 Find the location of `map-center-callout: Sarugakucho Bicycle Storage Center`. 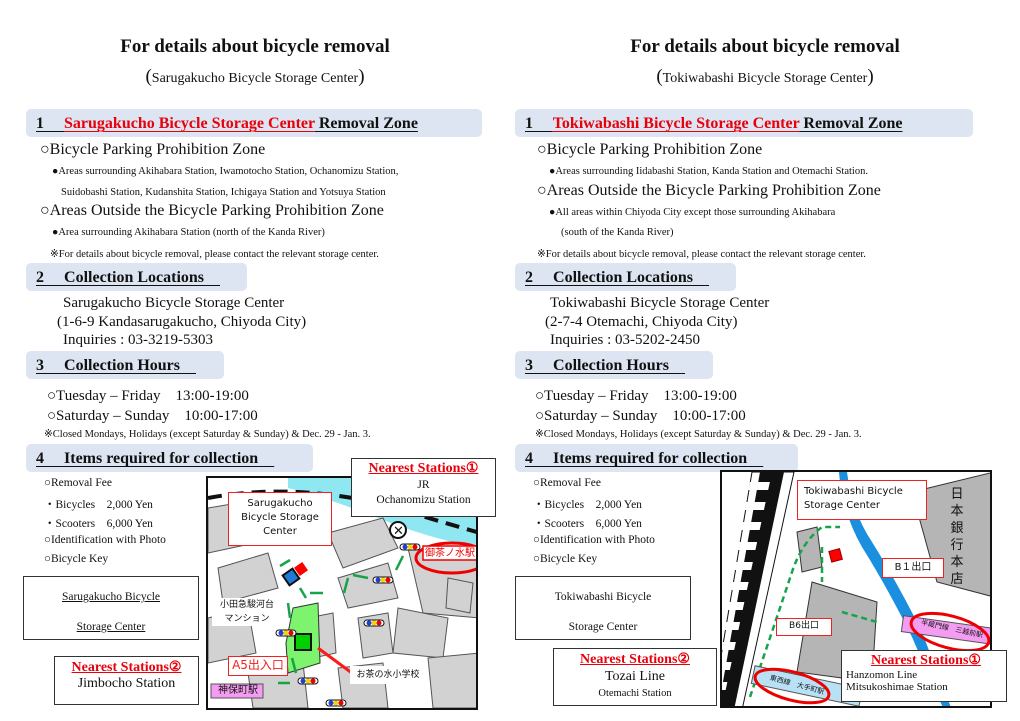

map-center-callout: Sarugakucho Bicycle Storage Center is located at coordinates (280, 519).